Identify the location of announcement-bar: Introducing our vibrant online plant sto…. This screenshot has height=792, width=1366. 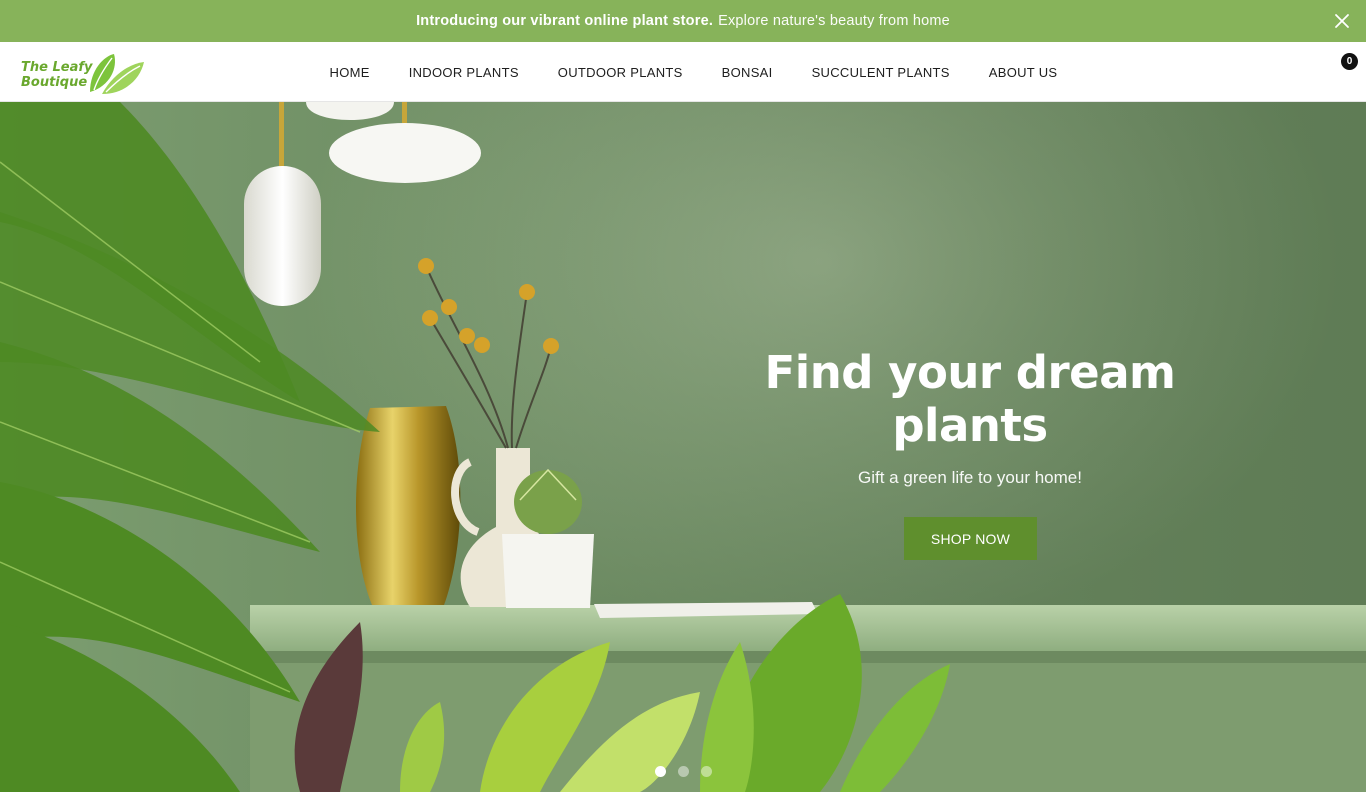
(683, 21).